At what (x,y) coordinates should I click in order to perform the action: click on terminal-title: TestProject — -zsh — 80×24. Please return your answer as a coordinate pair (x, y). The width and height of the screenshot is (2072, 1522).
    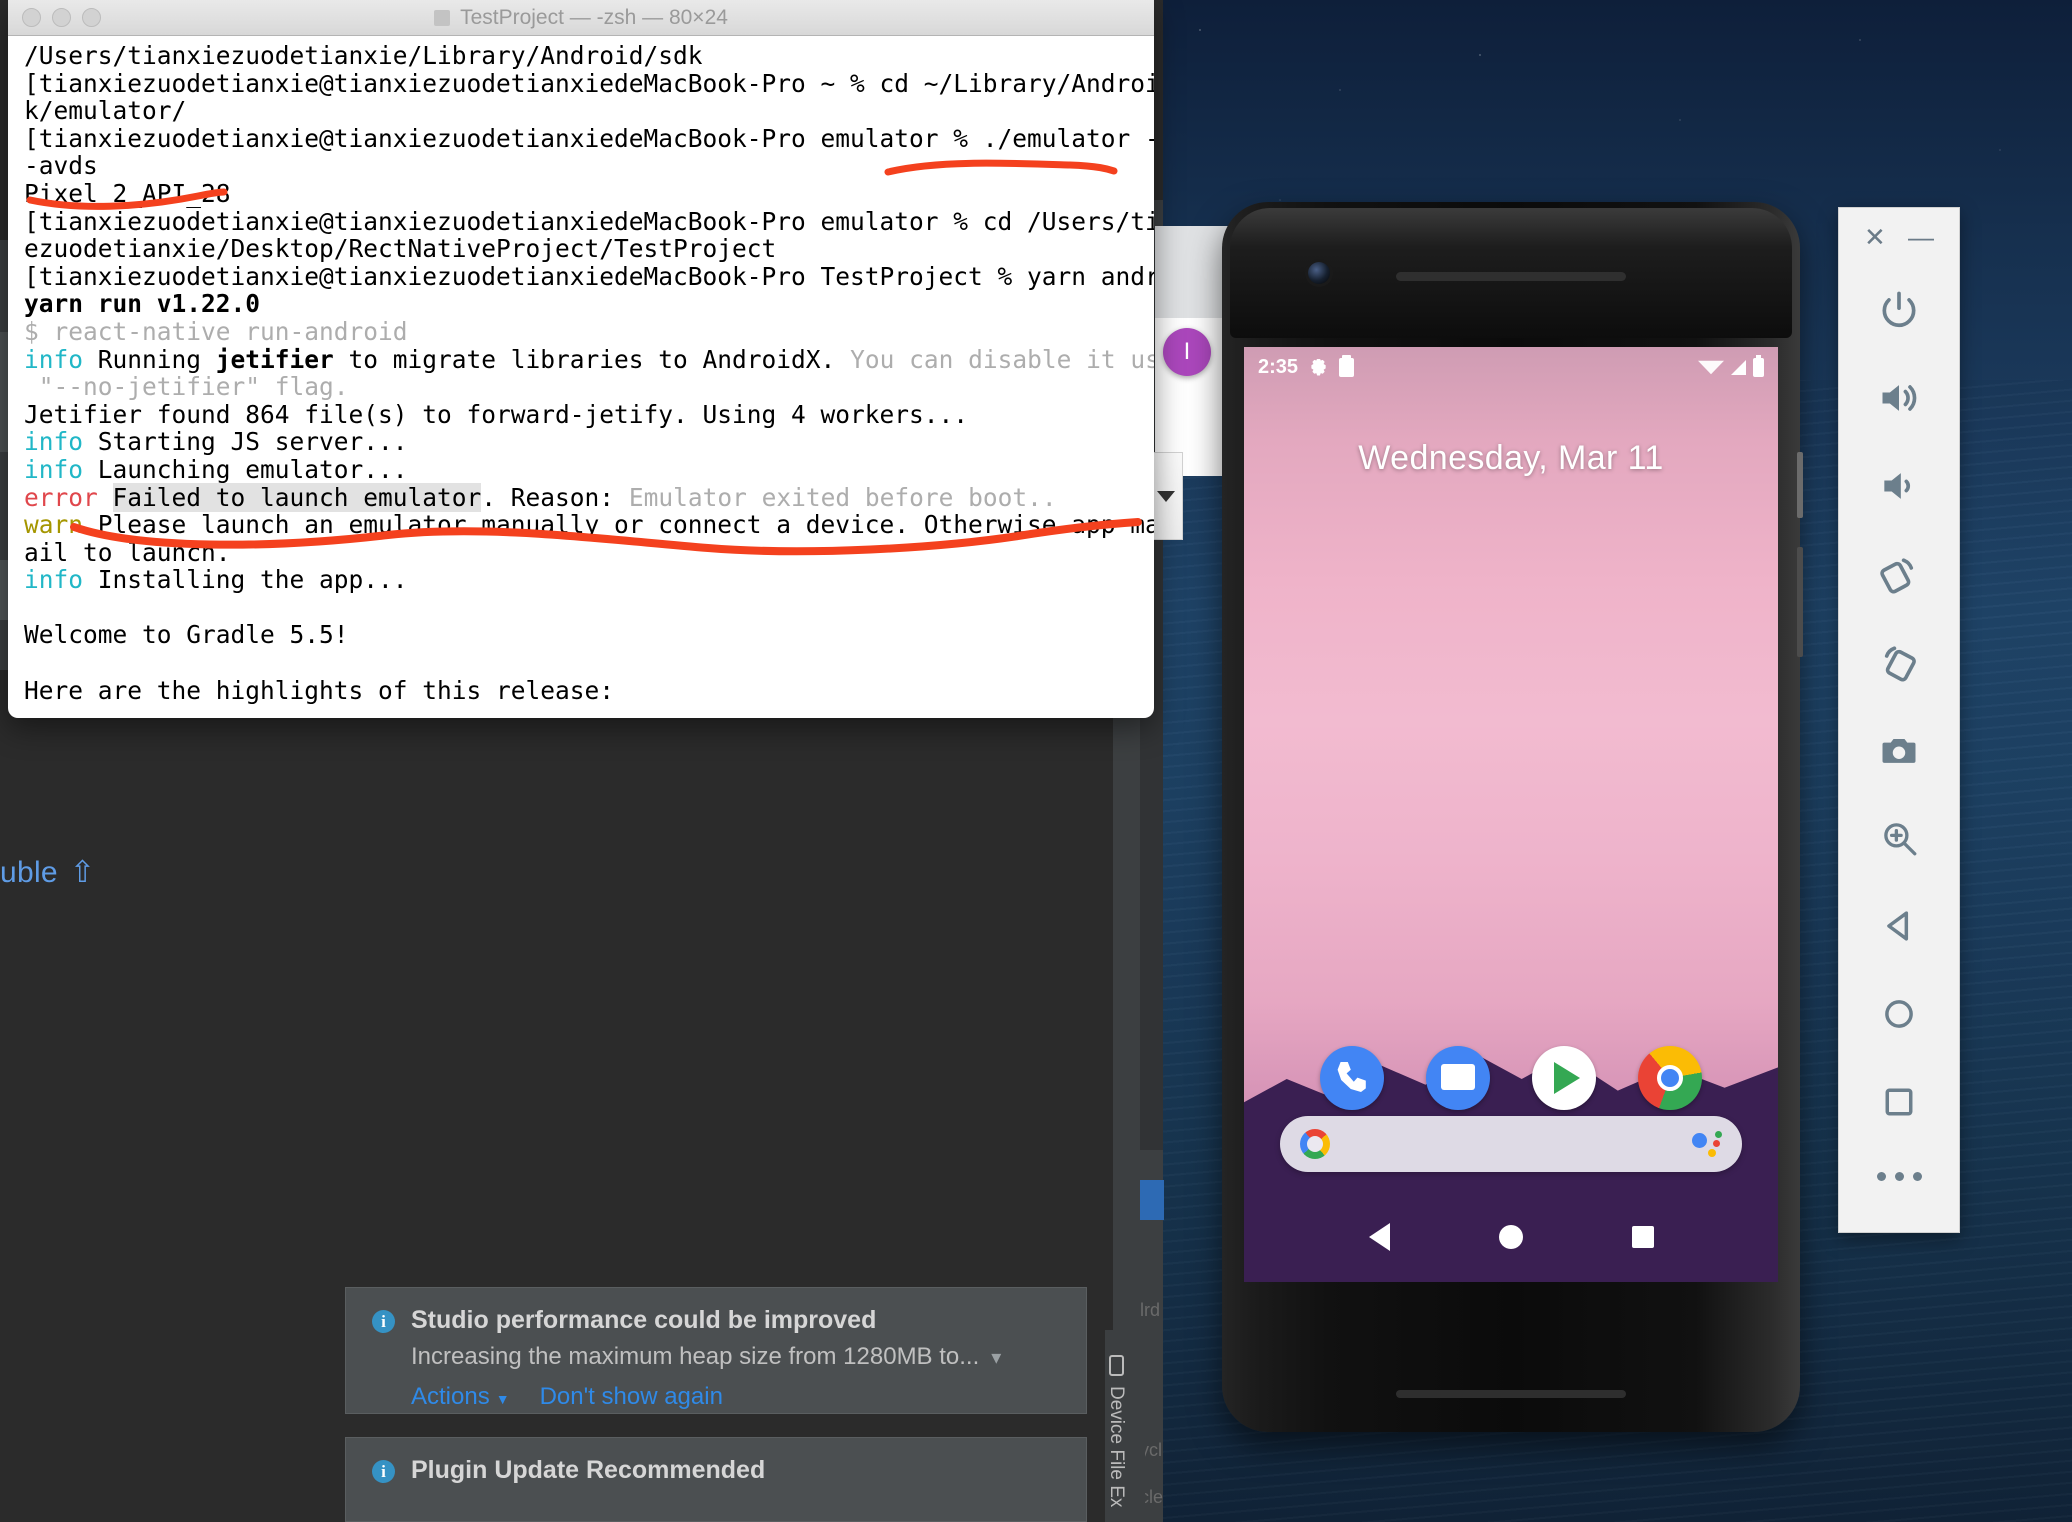
    Looking at the image, I should click on (581, 18).